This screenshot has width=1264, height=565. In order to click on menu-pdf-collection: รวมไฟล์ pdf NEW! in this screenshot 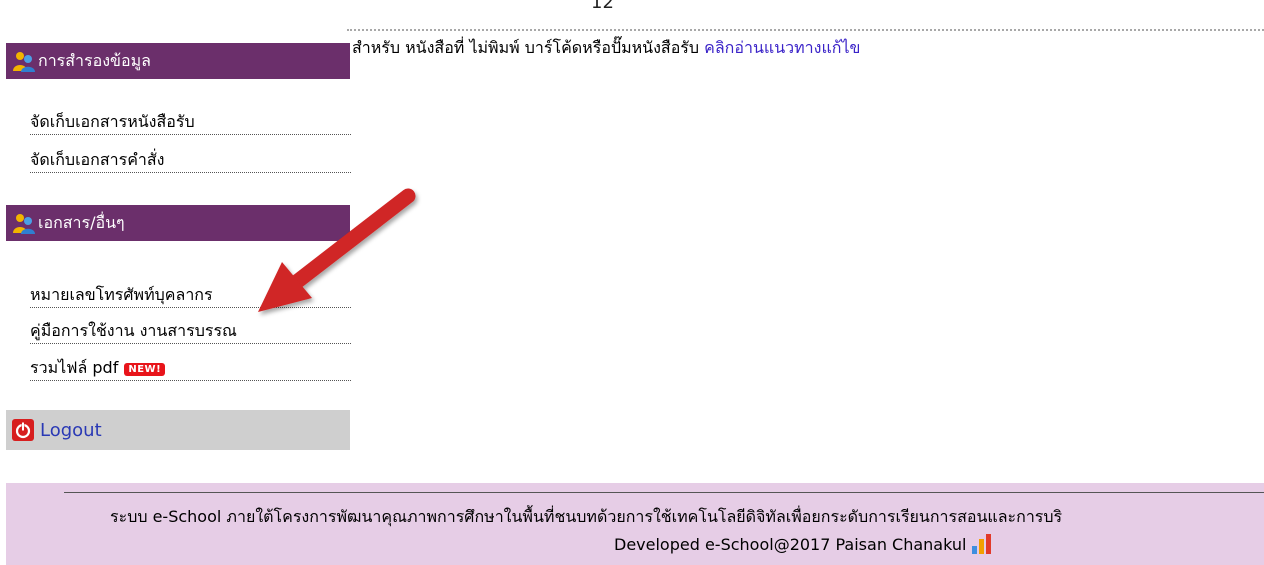, I will do `click(190, 367)`.